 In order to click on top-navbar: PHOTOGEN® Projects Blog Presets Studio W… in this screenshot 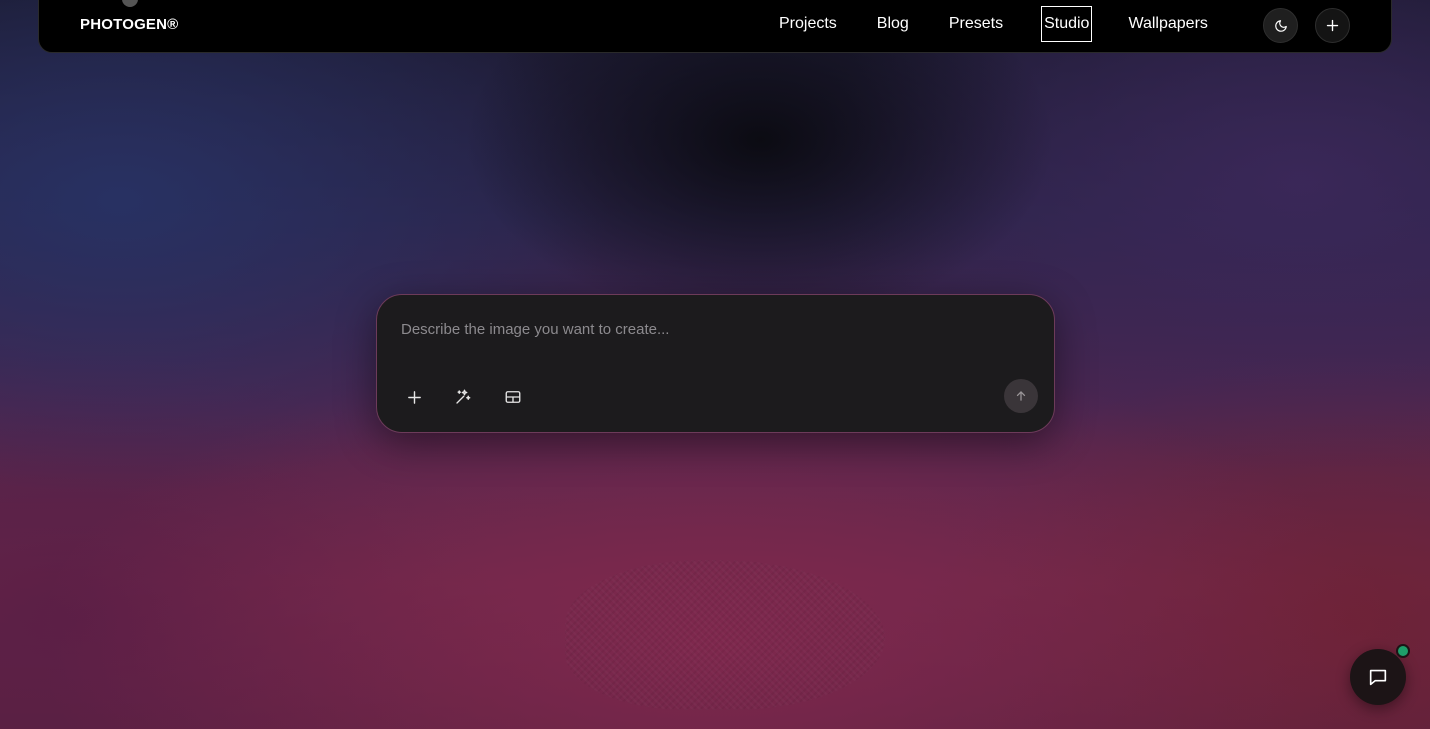, I will do `click(715, 26)`.